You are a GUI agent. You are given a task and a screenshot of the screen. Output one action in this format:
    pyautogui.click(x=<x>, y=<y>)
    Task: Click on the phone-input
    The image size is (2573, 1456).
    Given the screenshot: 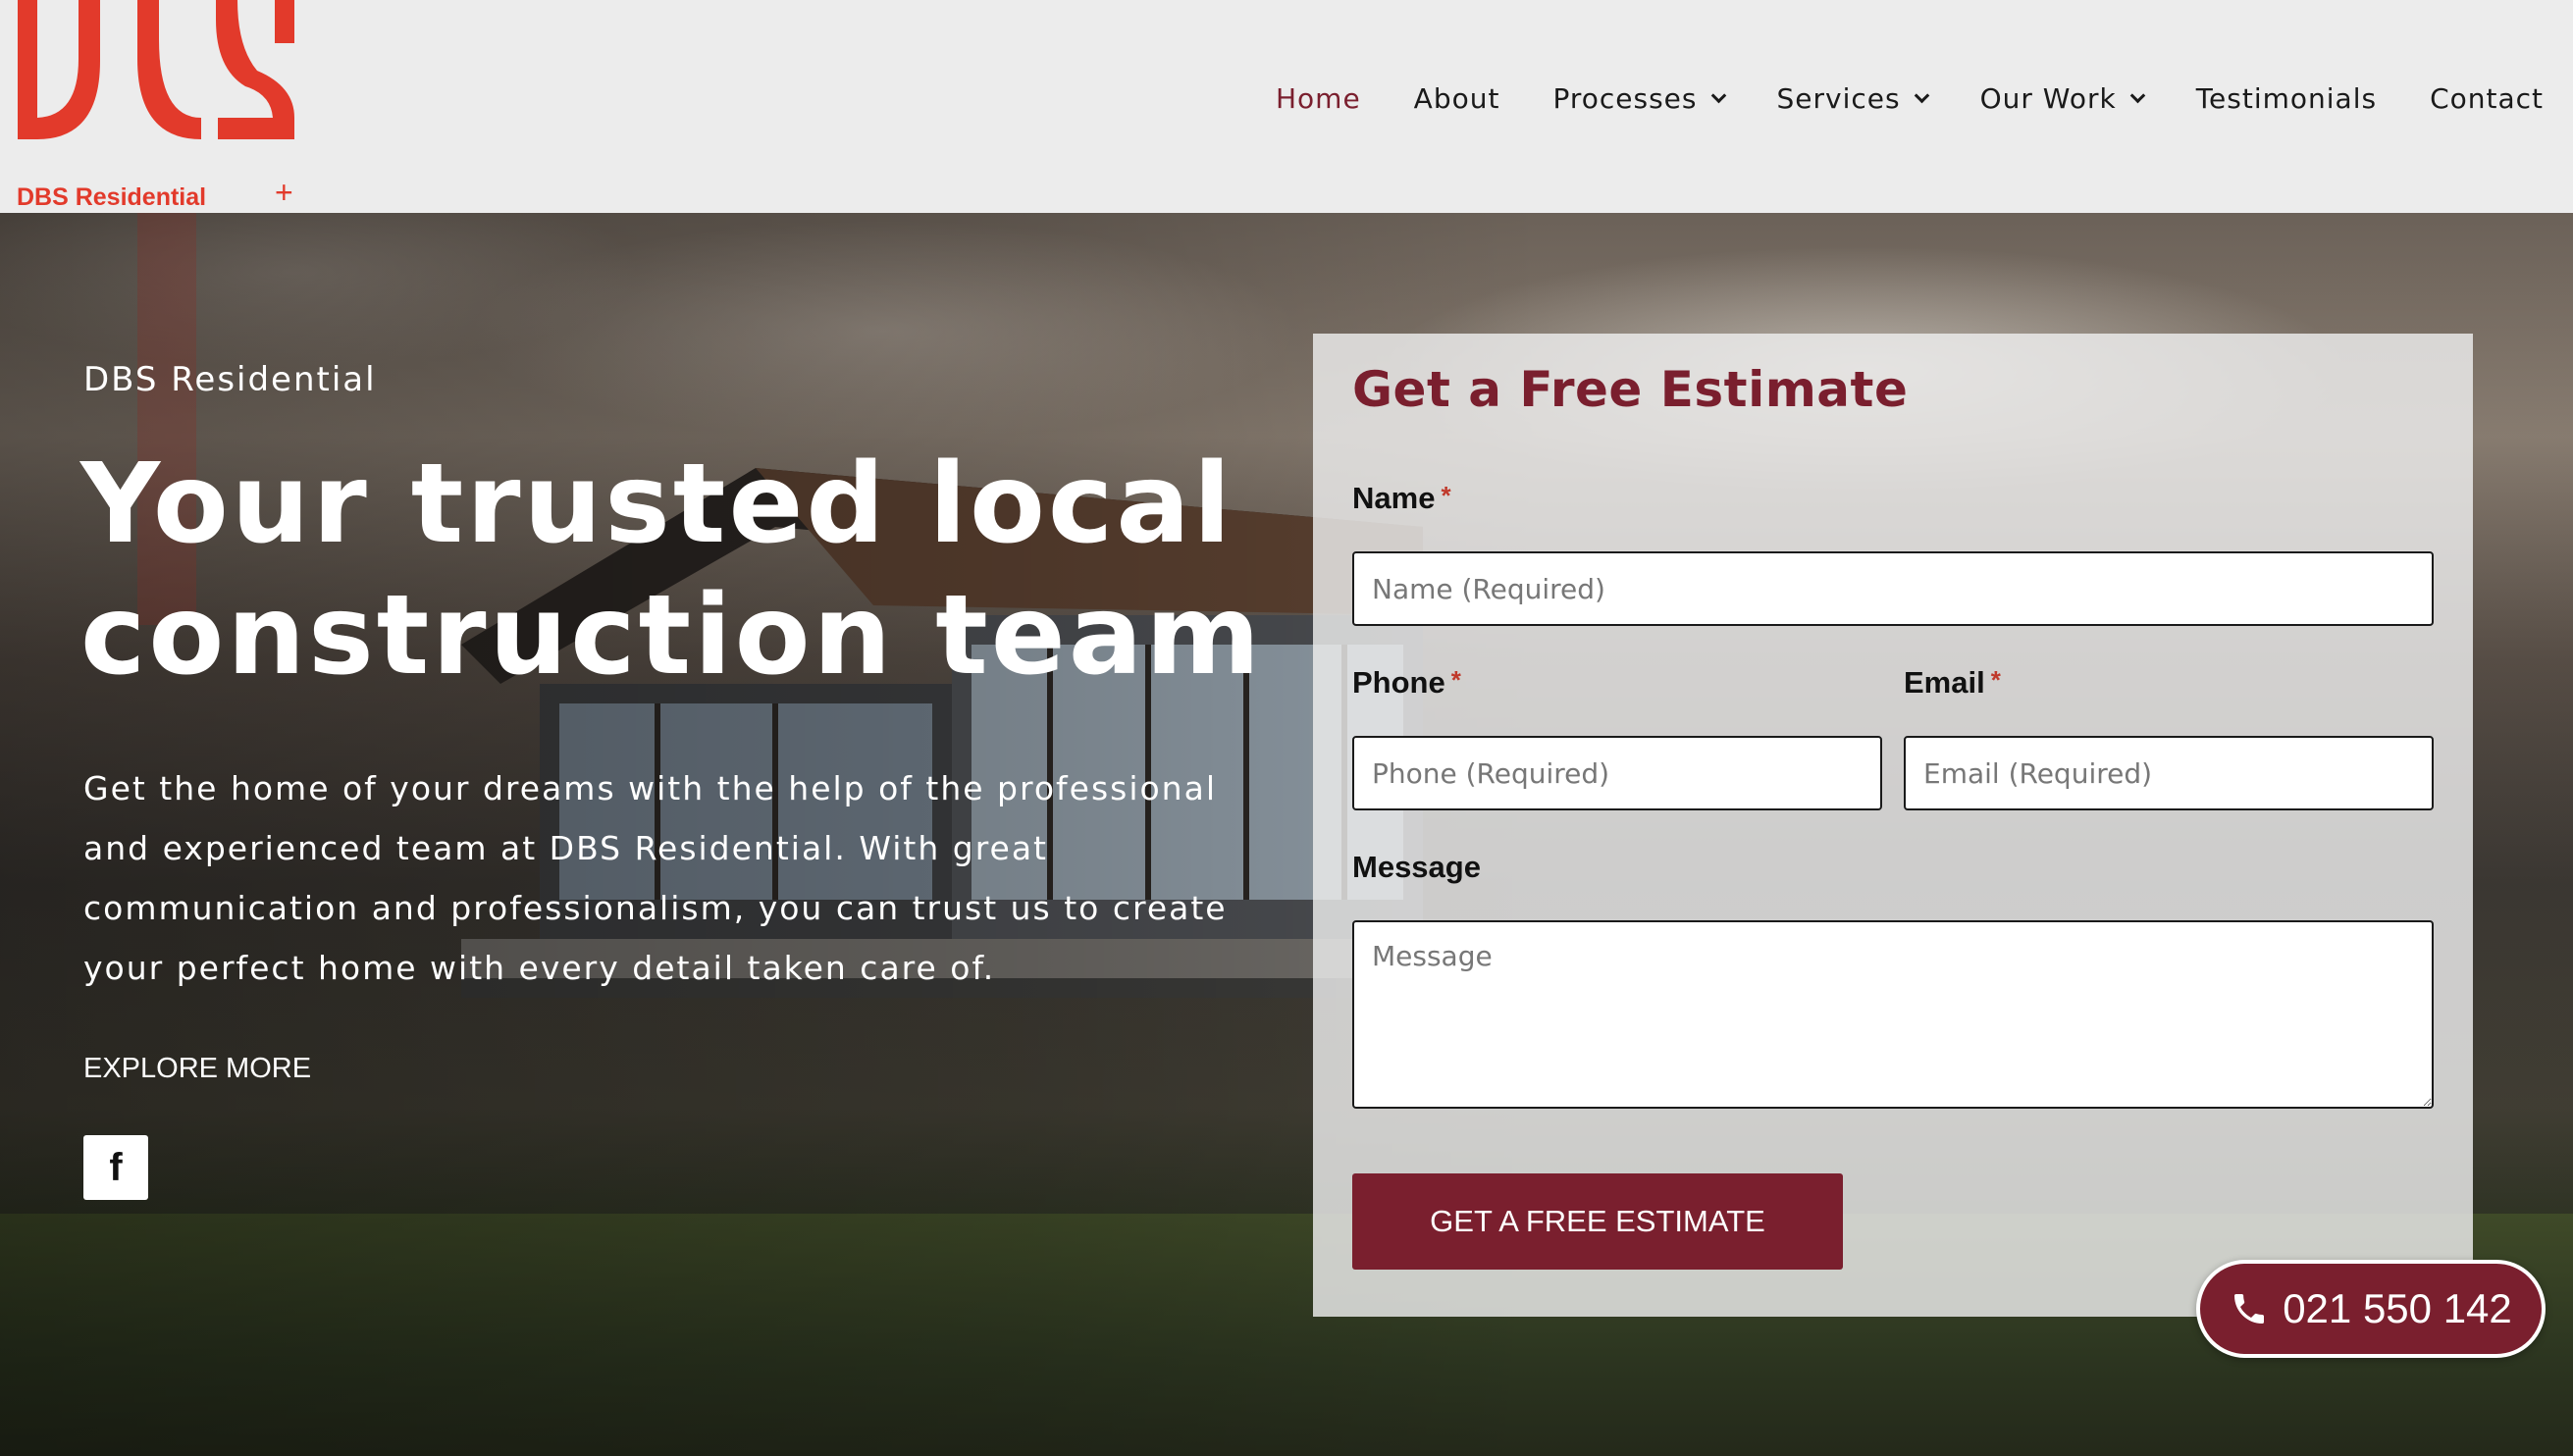 What is the action you would take?
    pyautogui.click(x=1617, y=773)
    